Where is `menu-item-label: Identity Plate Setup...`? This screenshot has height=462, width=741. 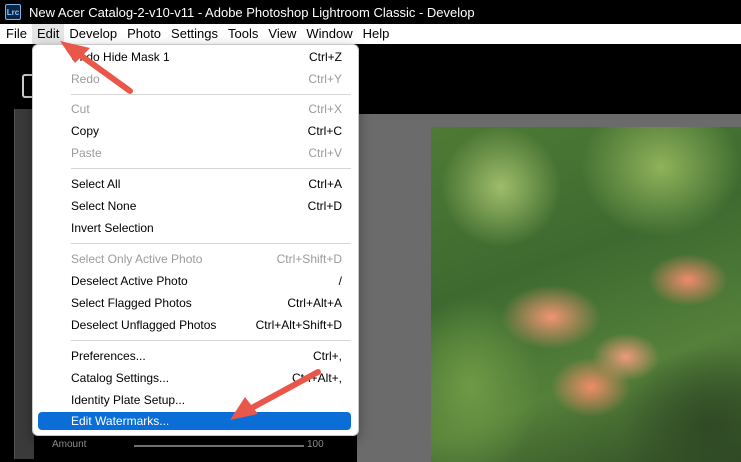
menu-item-label: Identity Plate Setup... is located at coordinates (128, 400).